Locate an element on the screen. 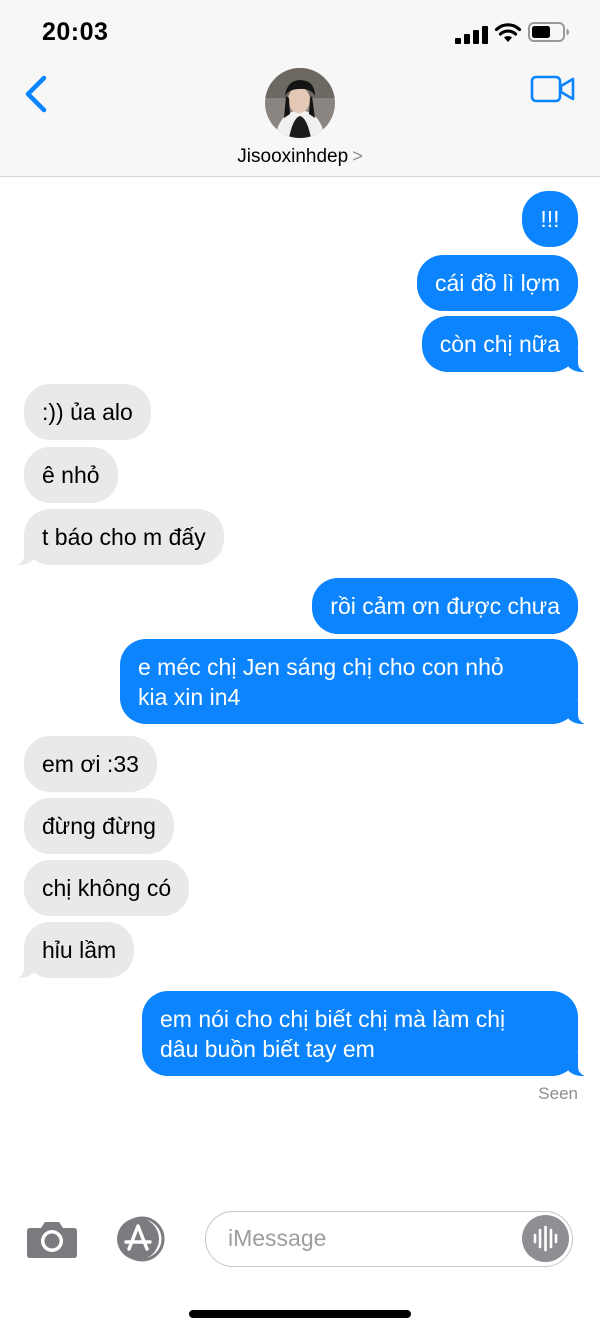 This screenshot has height=1333, width=600. audio-waveform-icon is located at coordinates (545, 1238).